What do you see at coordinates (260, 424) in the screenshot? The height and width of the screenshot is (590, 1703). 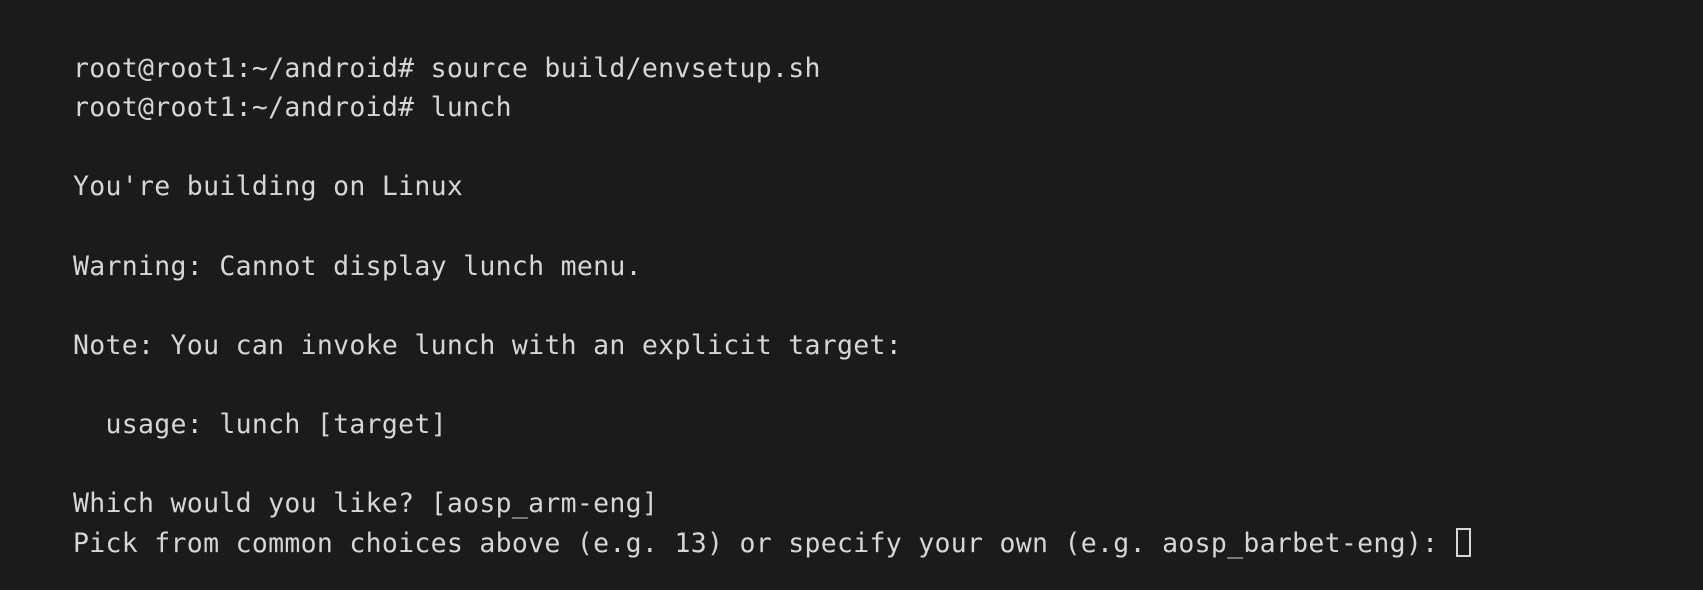 I see `terminal-line-text: usage: lunch [target]` at bounding box center [260, 424].